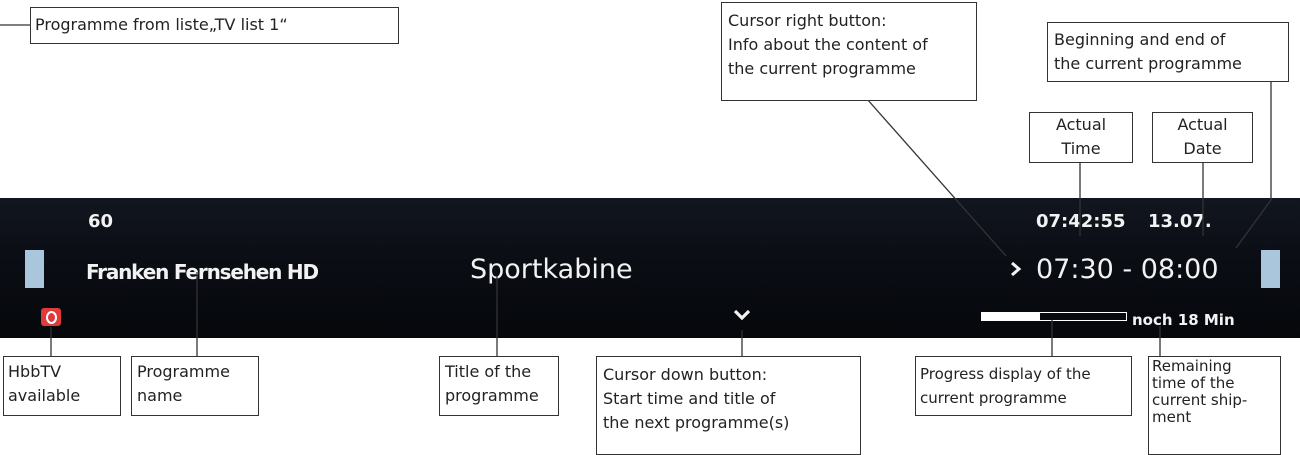  What do you see at coordinates (51, 317) in the screenshot?
I see `hbbtv-icon` at bounding box center [51, 317].